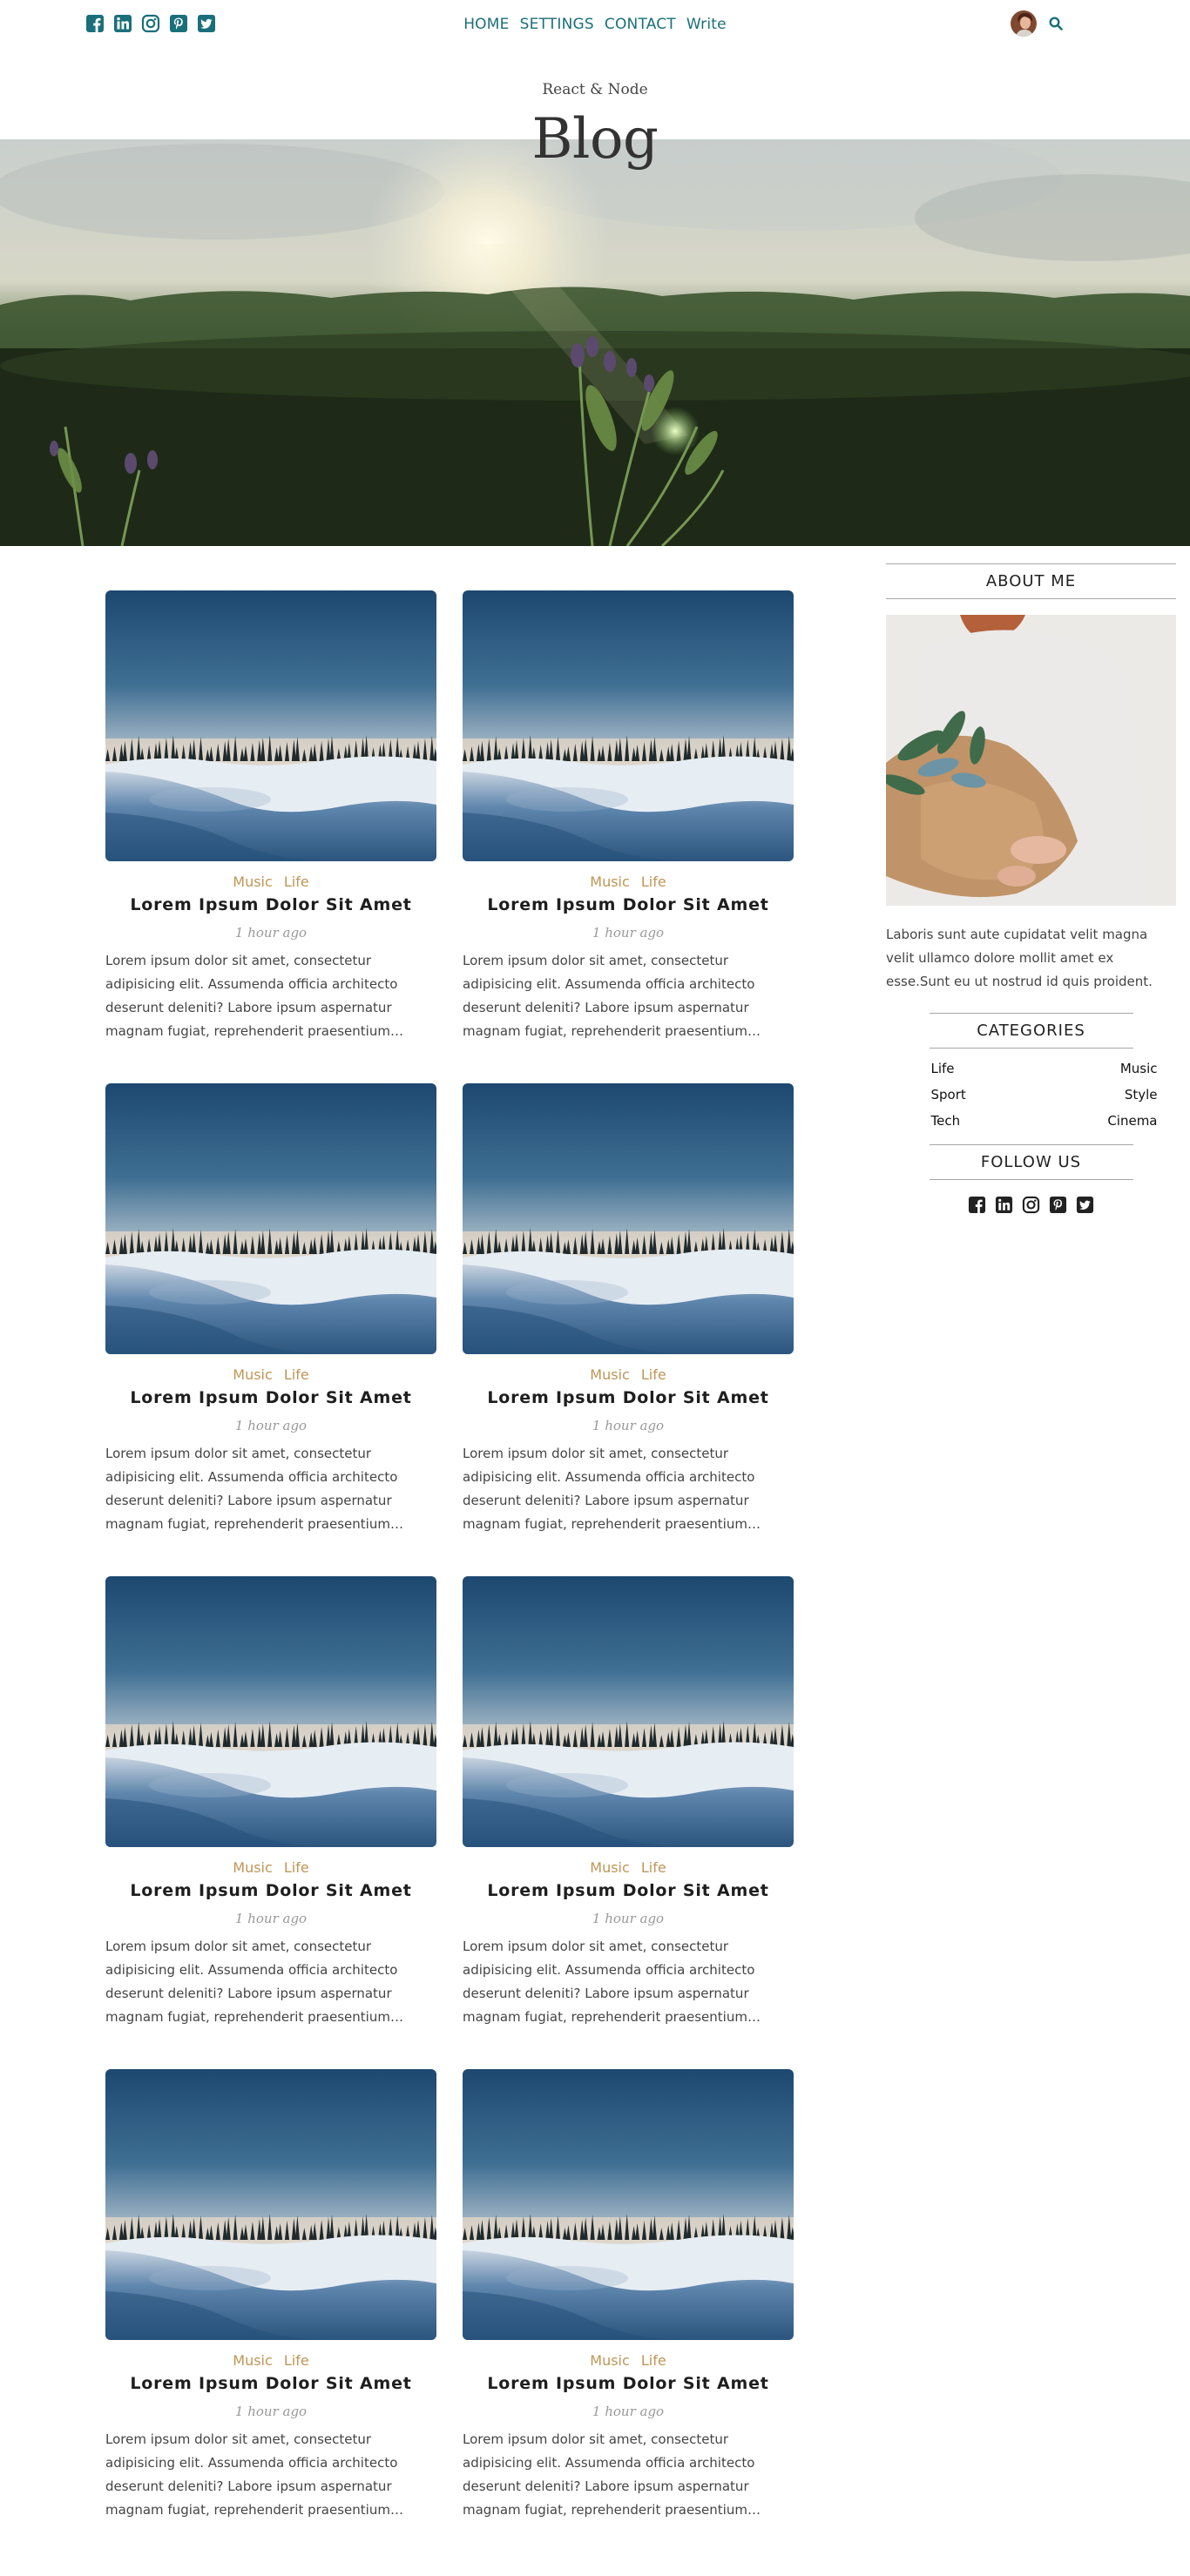  What do you see at coordinates (1058, 1205) in the screenshot?
I see `pinterest-icon` at bounding box center [1058, 1205].